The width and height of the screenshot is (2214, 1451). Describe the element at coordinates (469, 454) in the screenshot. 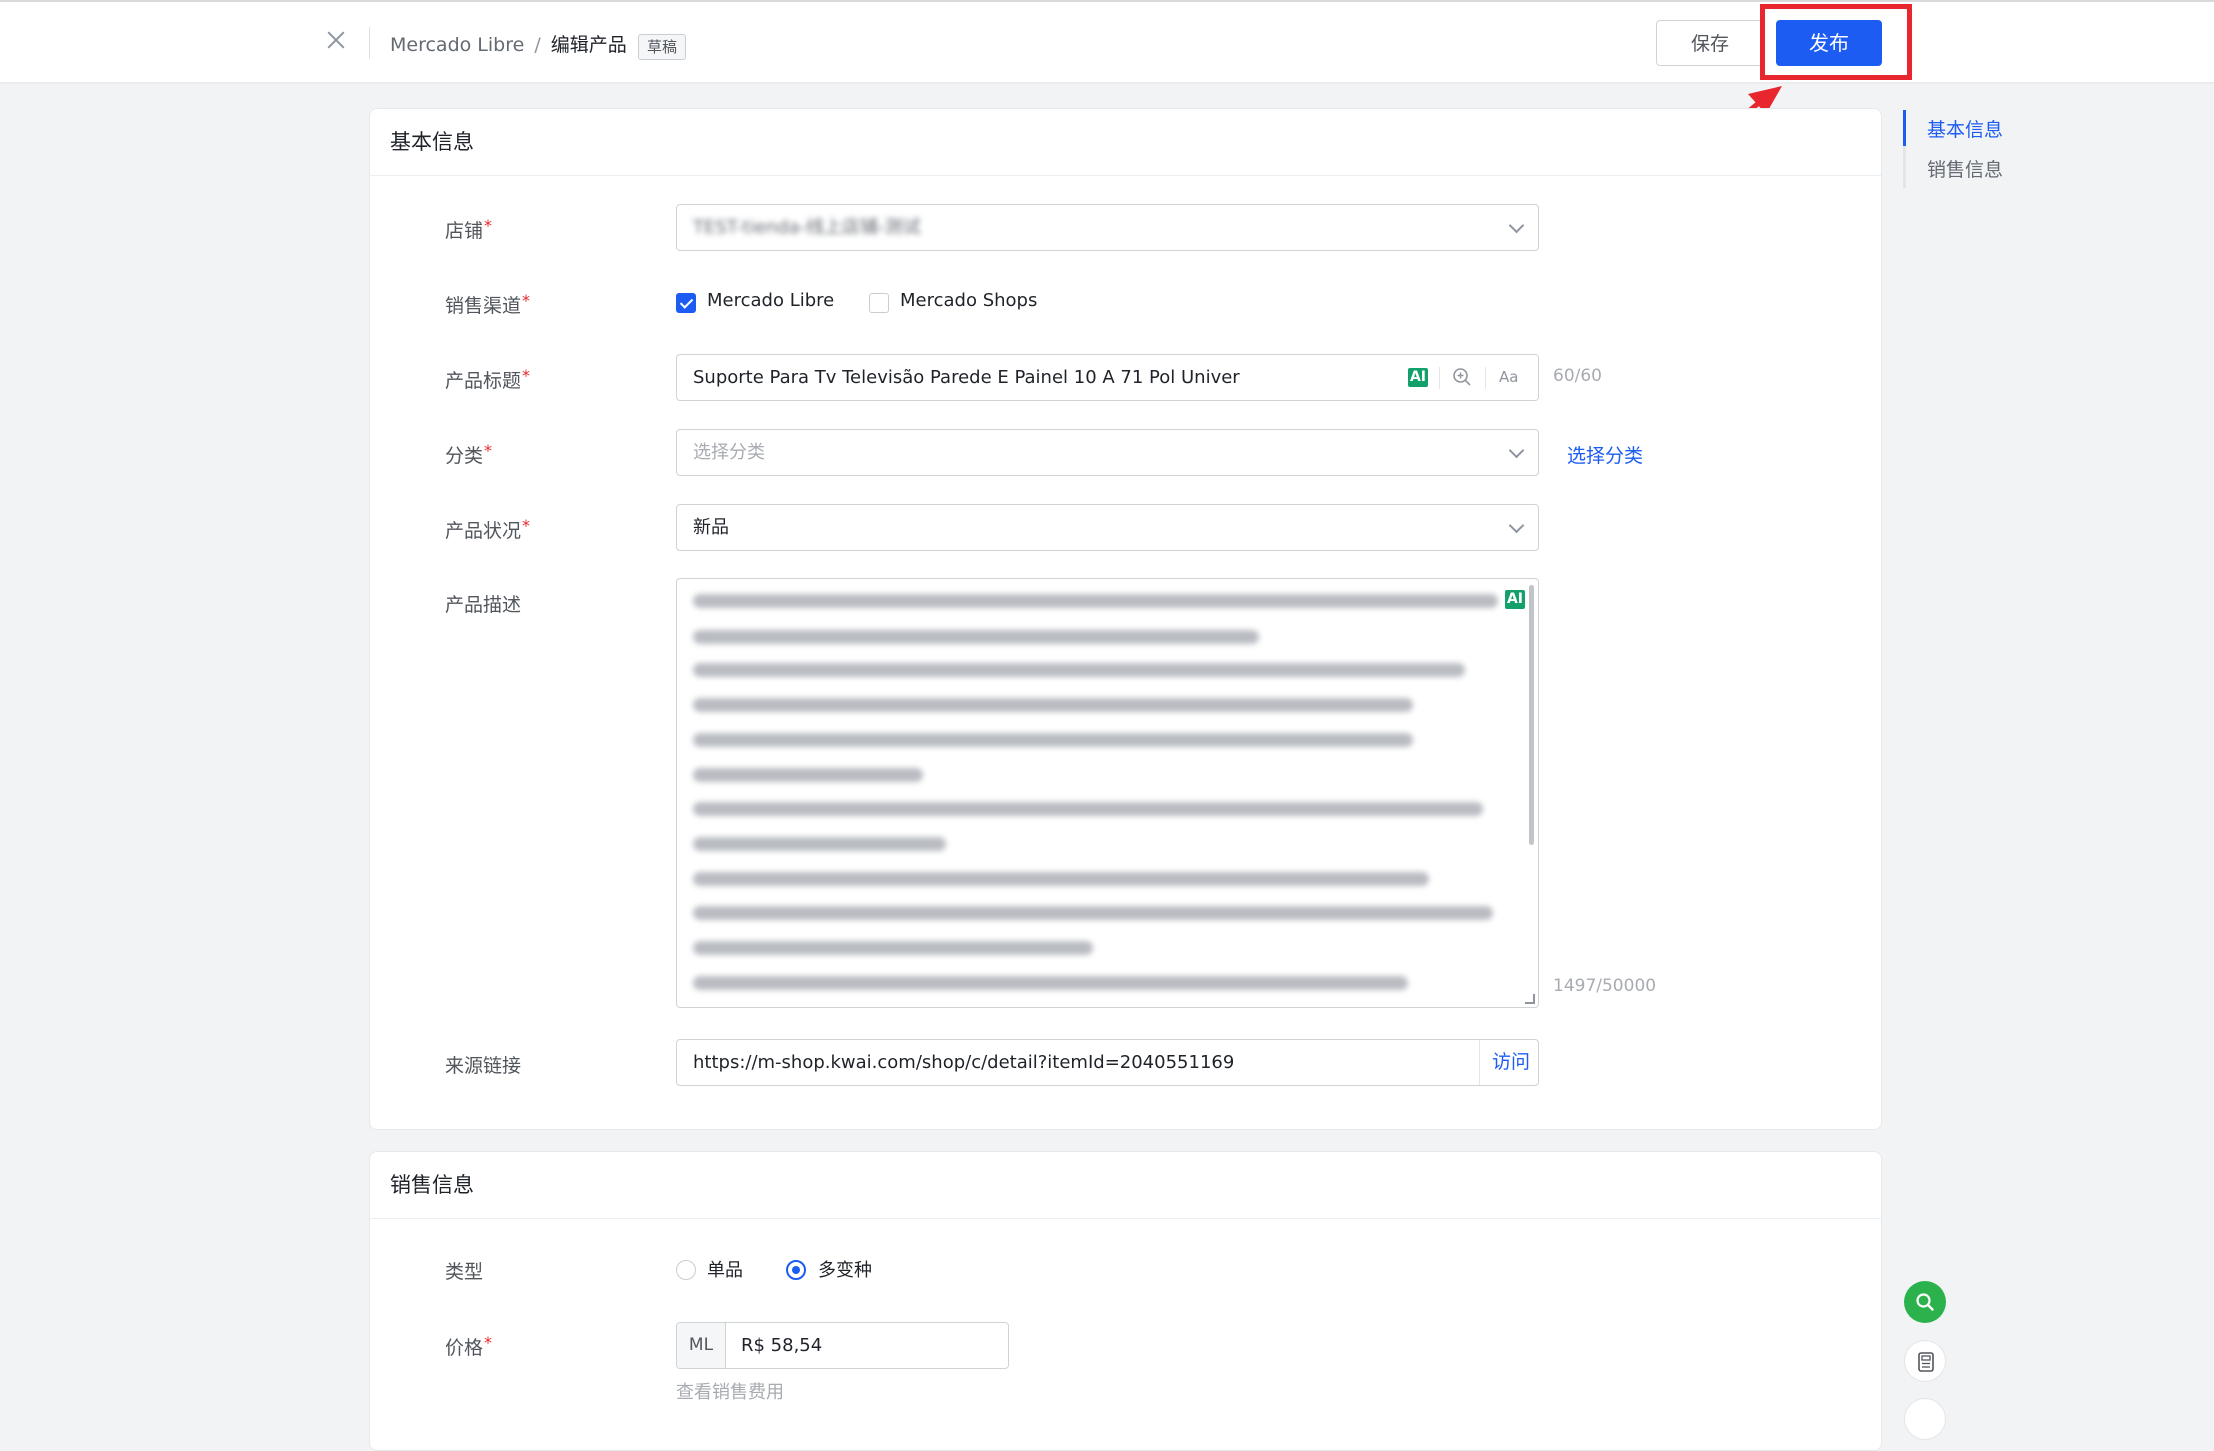

I see `category-label: 分类*` at that location.